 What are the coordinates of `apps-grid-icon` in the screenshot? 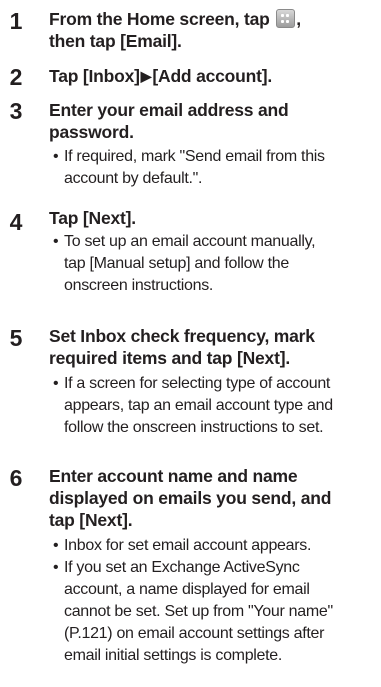 It's located at (286, 18).